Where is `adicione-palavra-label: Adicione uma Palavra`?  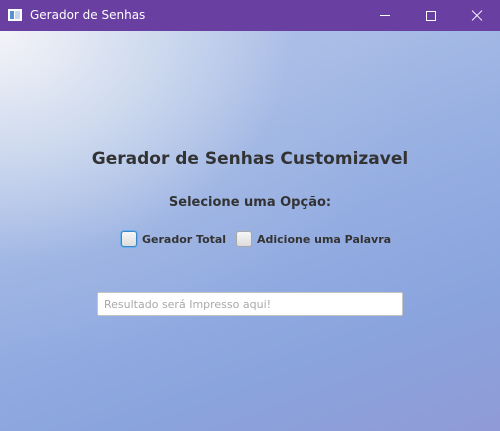 adicione-palavra-label: Adicione uma Palavra is located at coordinates (324, 239).